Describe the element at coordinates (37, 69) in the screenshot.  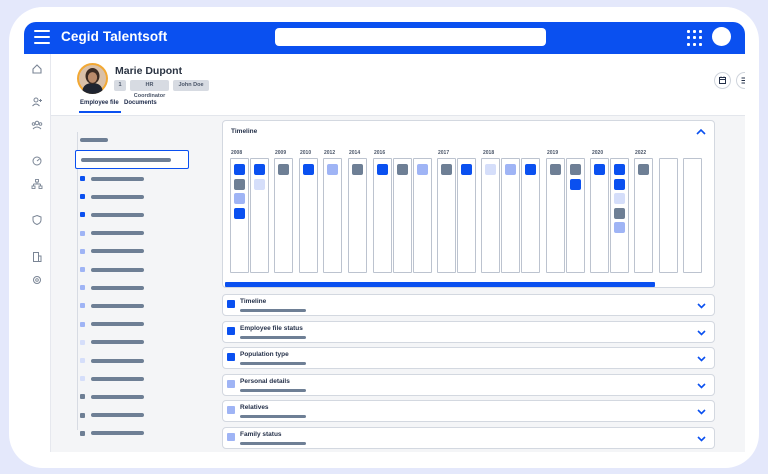
I see `home-icon` at that location.